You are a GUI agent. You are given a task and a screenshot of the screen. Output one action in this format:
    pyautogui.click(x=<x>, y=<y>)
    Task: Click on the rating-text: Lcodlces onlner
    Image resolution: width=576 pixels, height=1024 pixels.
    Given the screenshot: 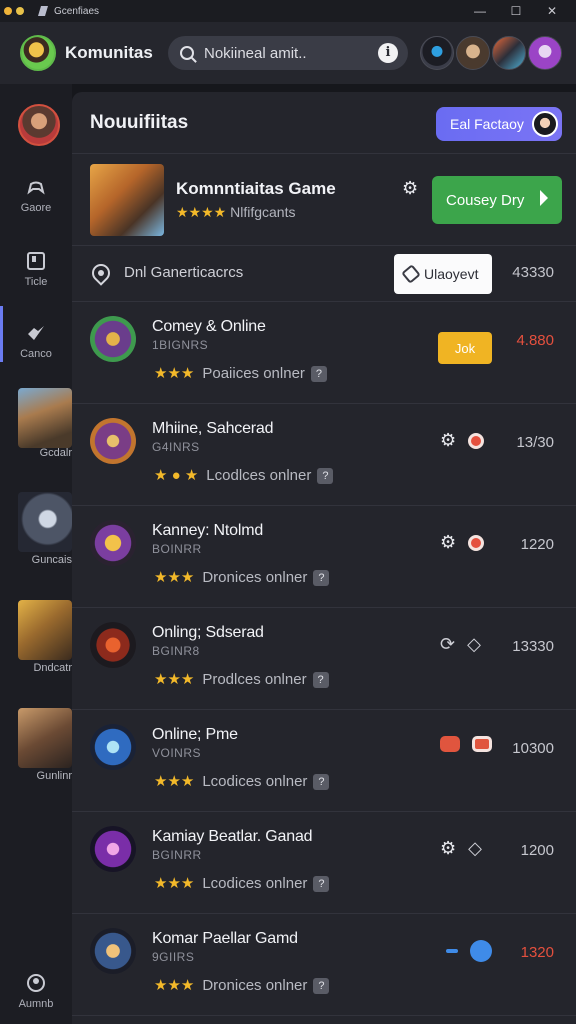 What is the action you would take?
    pyautogui.click(x=259, y=475)
    